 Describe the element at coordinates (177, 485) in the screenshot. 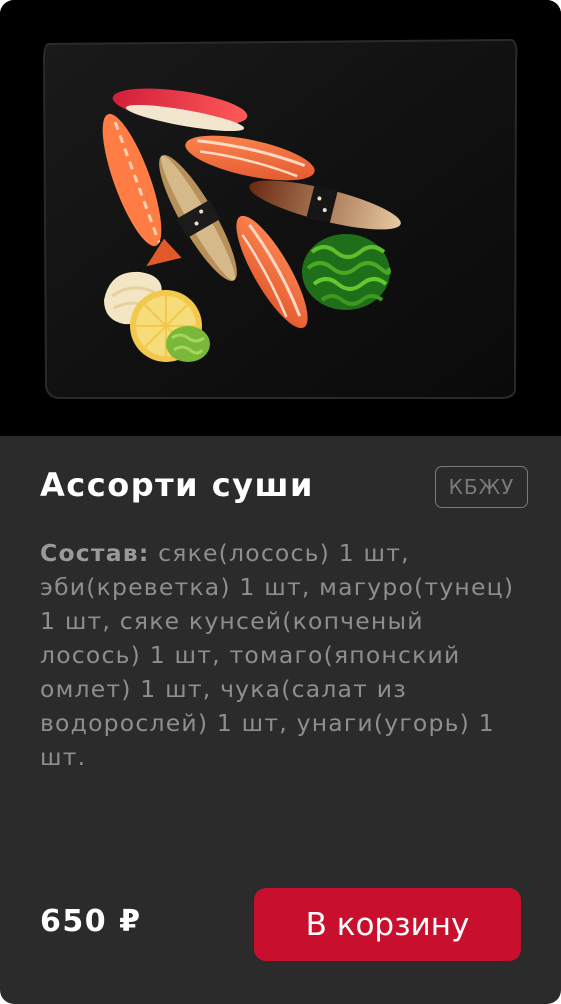

I see `product-title: Ассорти суши` at that location.